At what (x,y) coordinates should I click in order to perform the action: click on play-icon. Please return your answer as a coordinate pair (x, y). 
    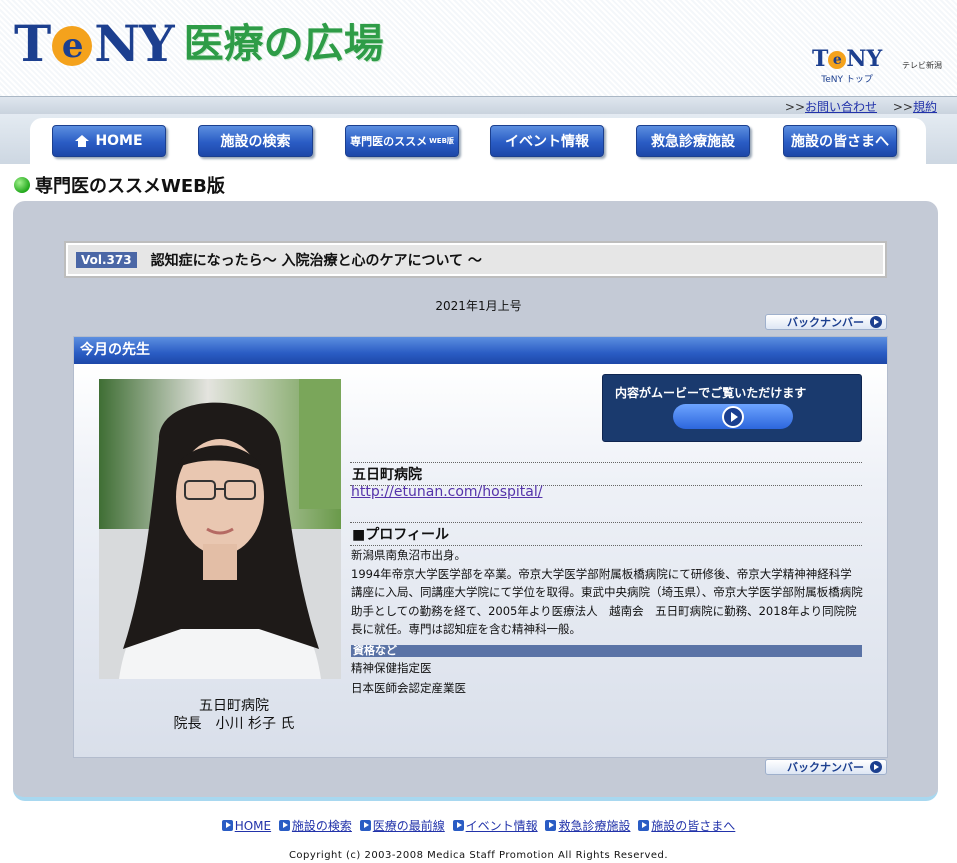
    Looking at the image, I should click on (733, 416).